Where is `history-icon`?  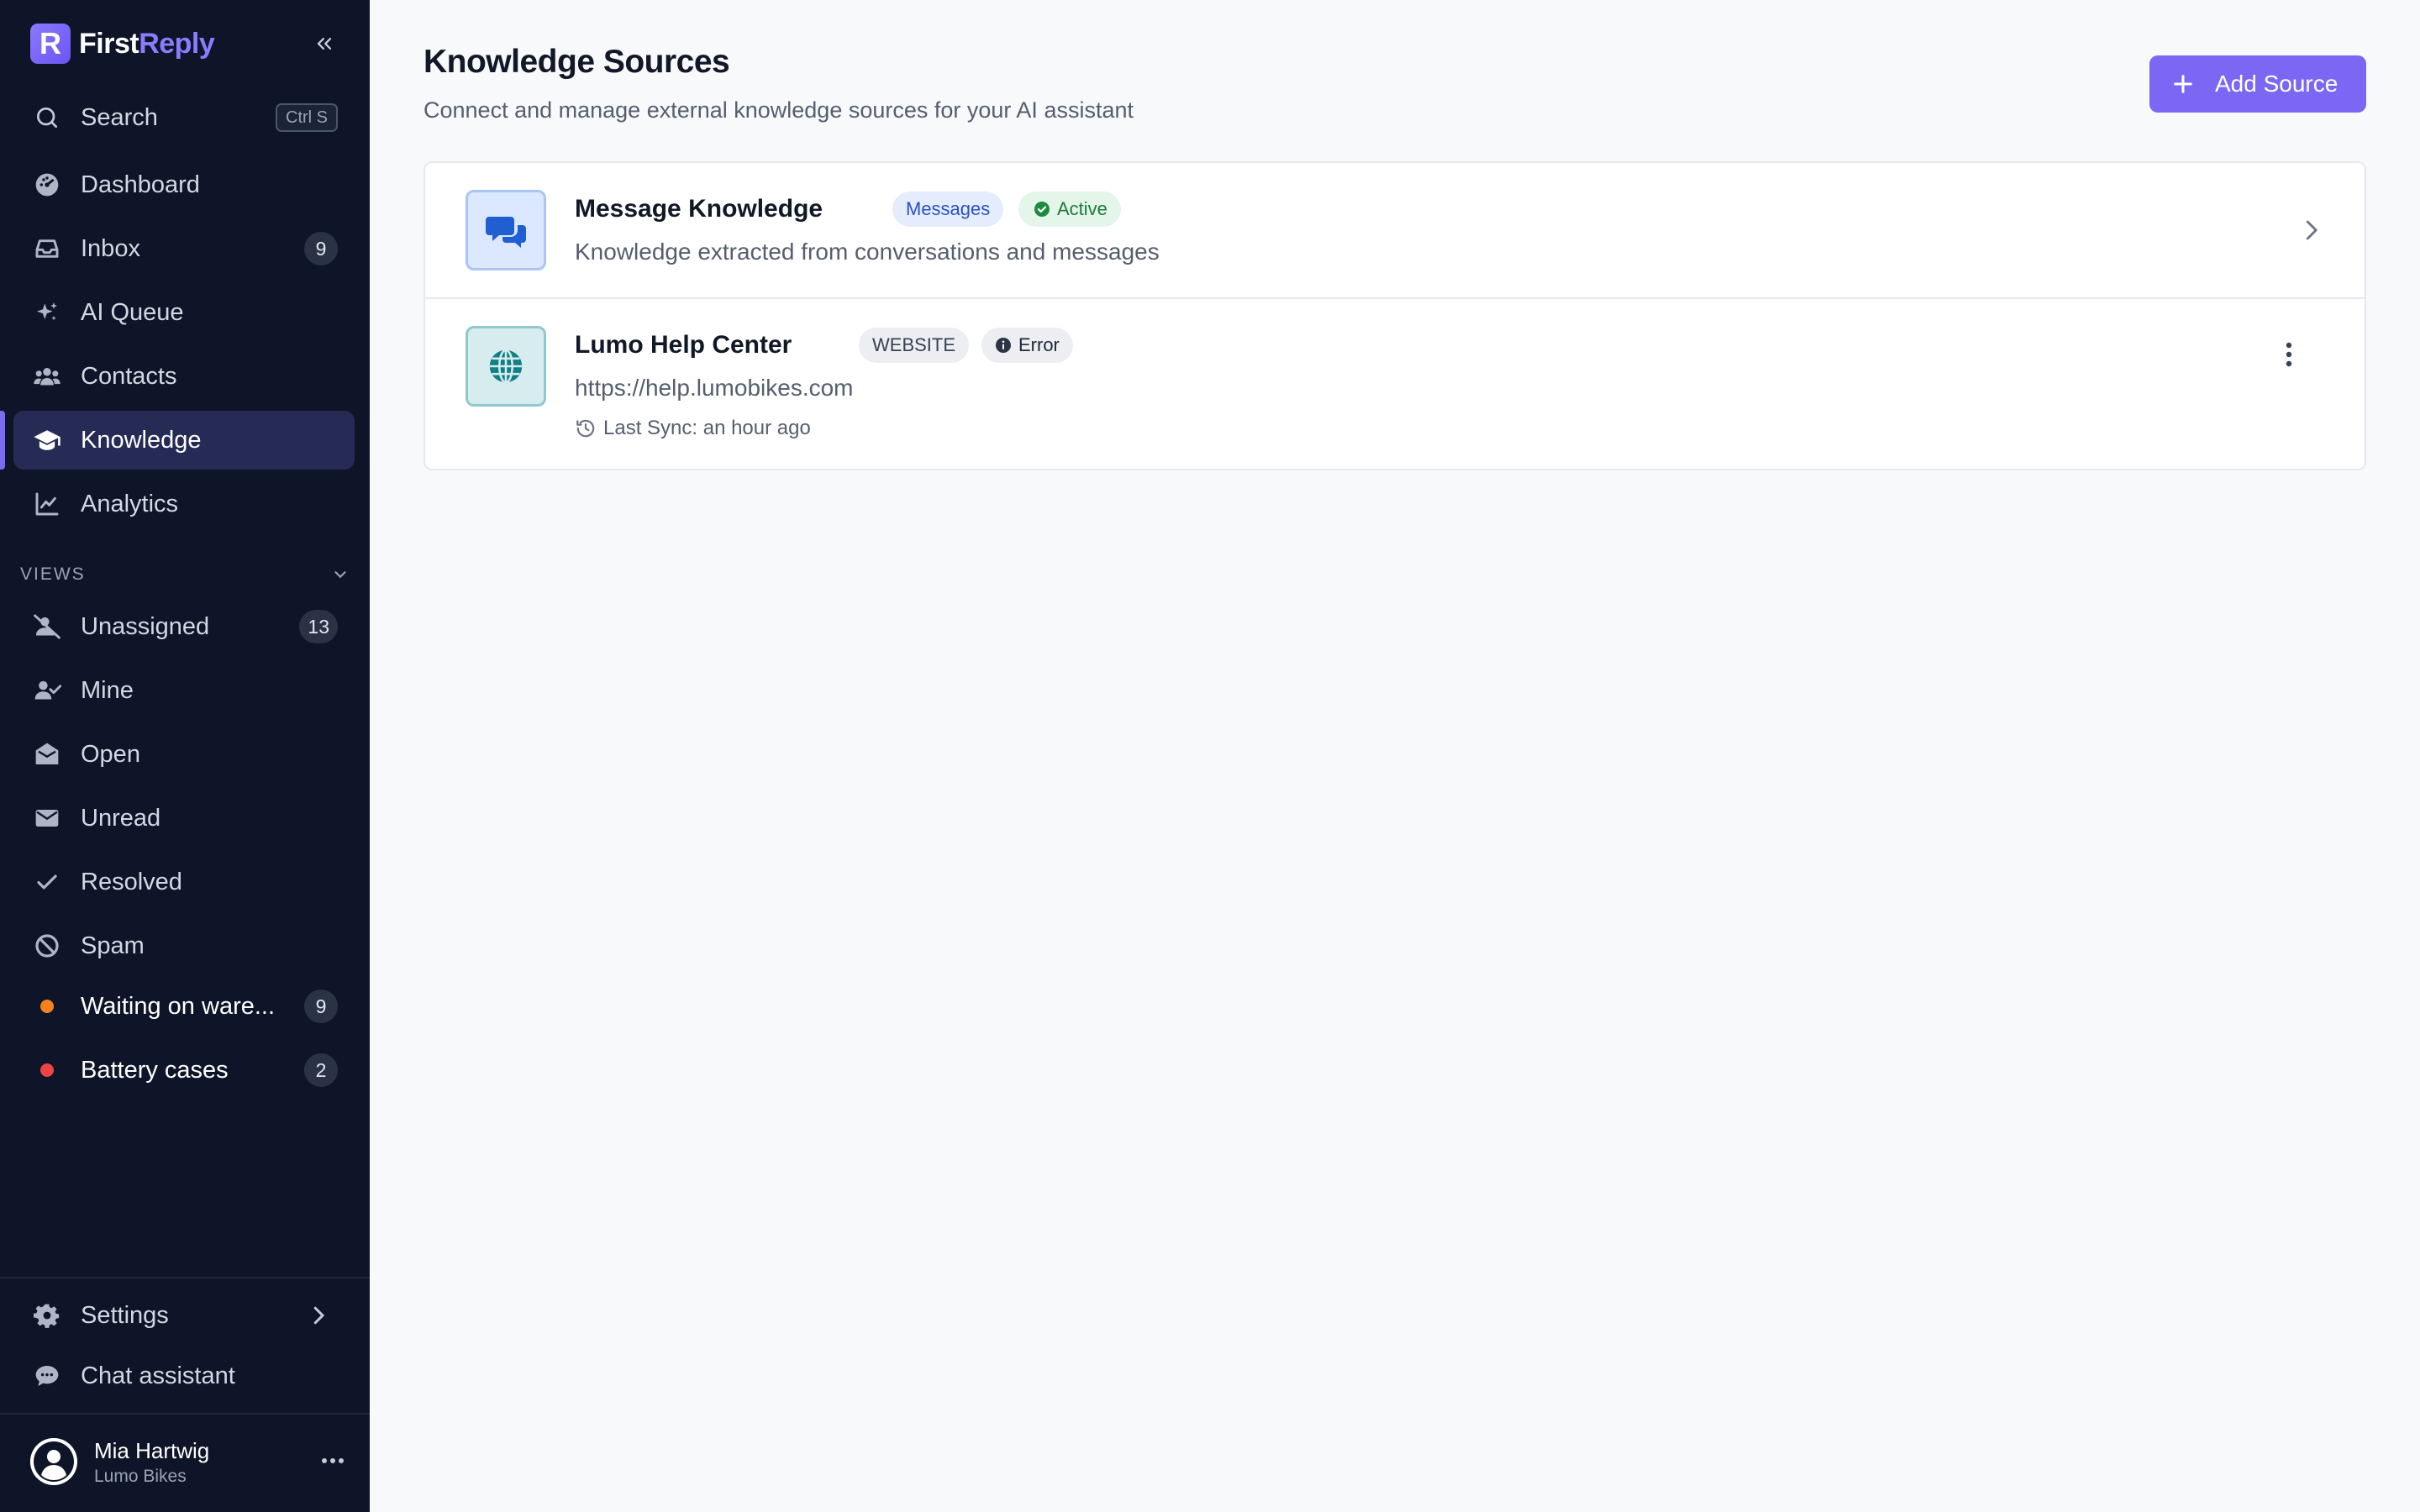
history-icon is located at coordinates (585, 428).